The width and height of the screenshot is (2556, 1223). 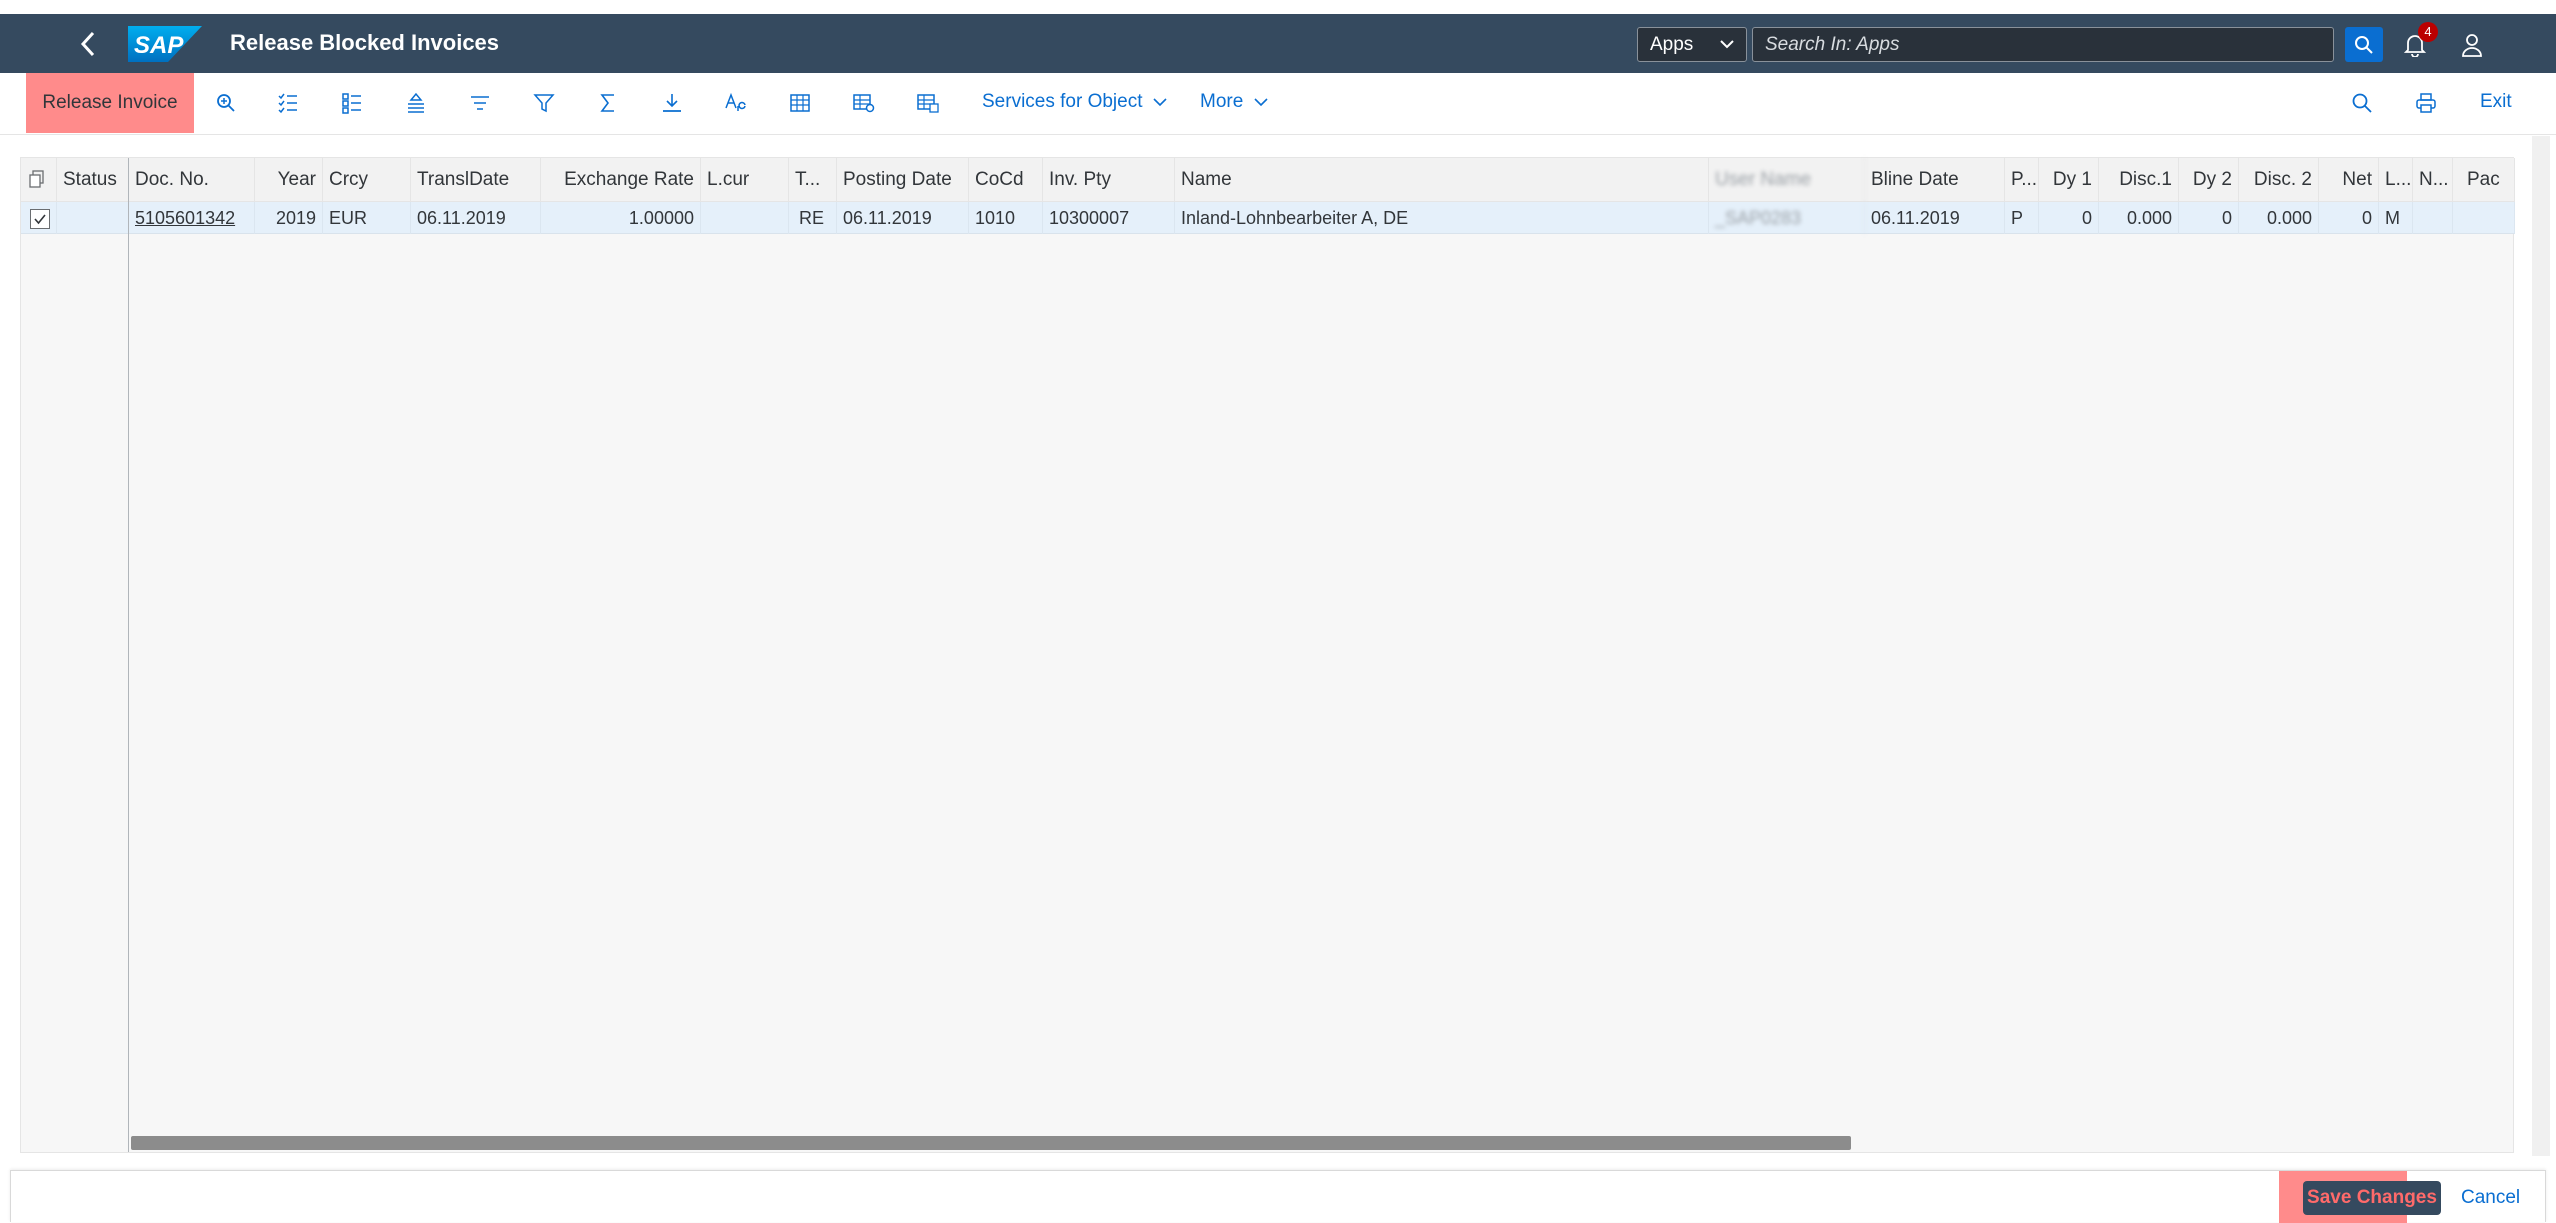 I want to click on cell-disc1: 0.000, so click(x=2139, y=218).